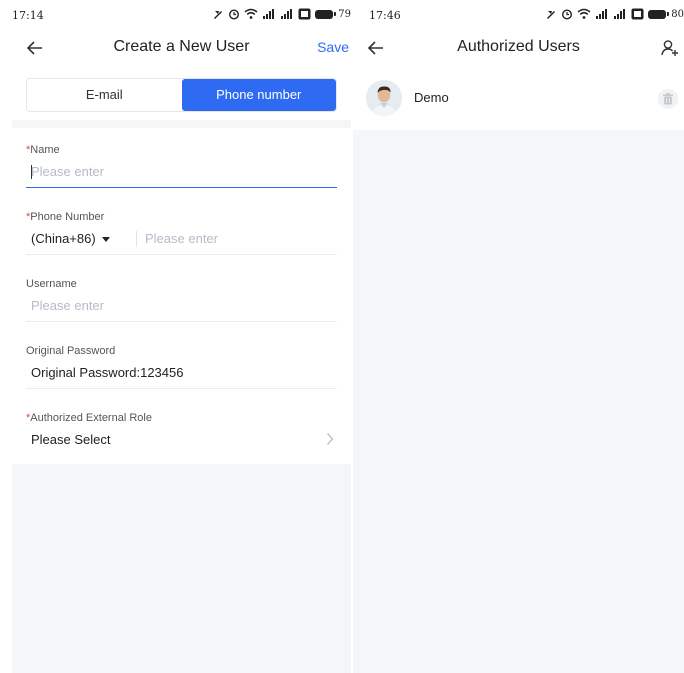 The height and width of the screenshot is (673, 684). I want to click on username-underline, so click(181, 321).